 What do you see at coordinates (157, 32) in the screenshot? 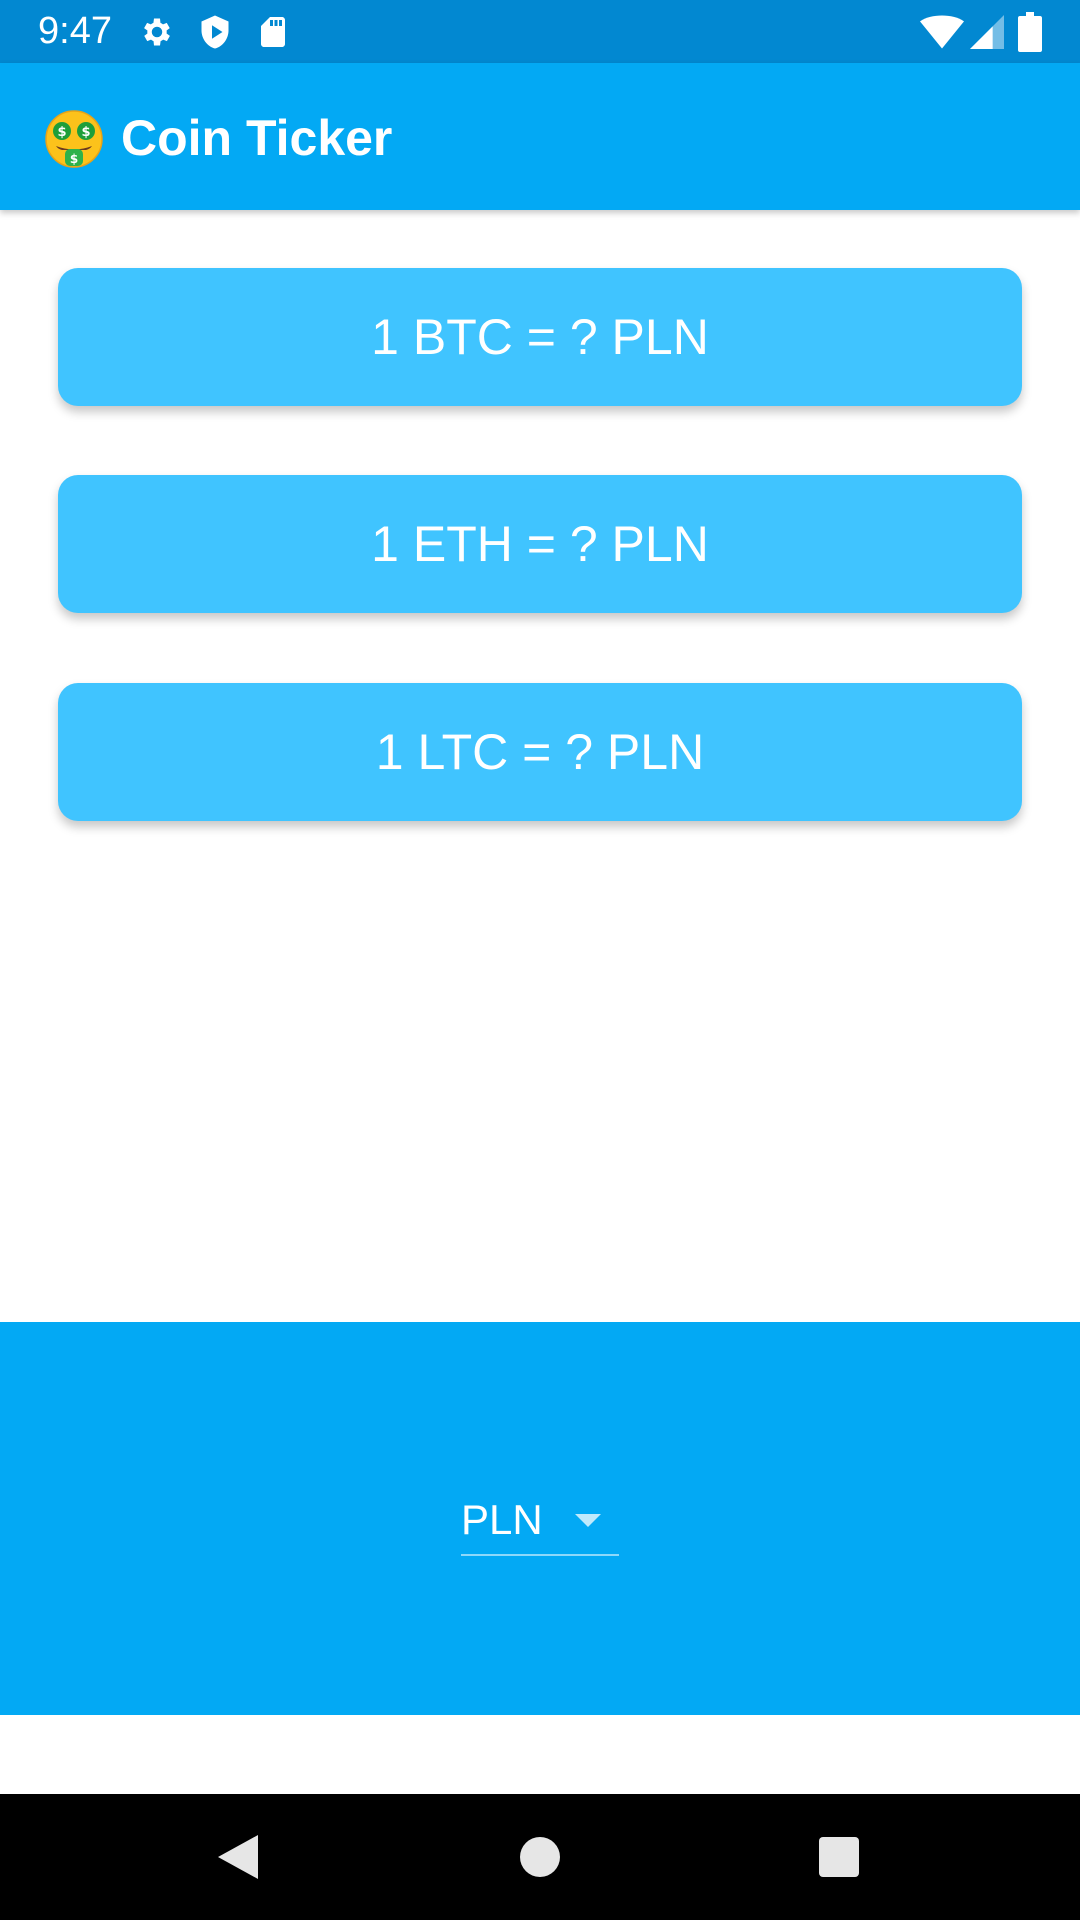
I see `gear-icon` at bounding box center [157, 32].